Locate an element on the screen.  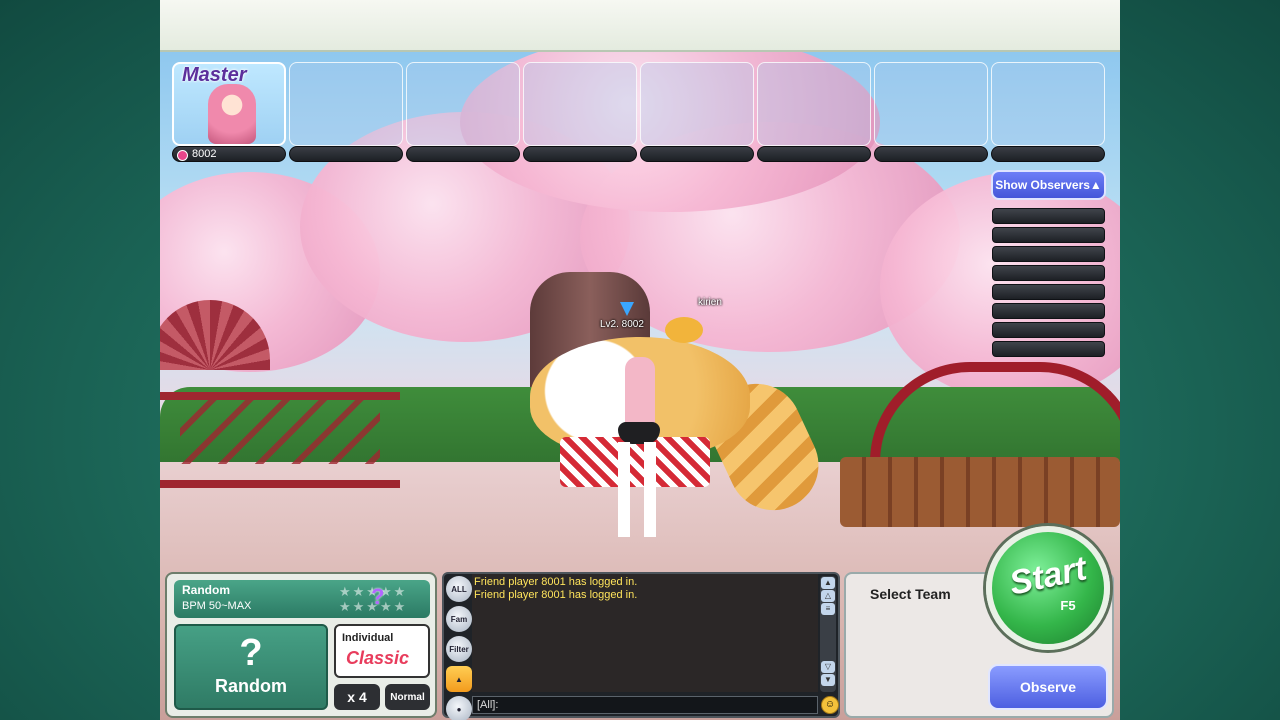
start-button: Start F5 is located at coordinates (1048, 588).